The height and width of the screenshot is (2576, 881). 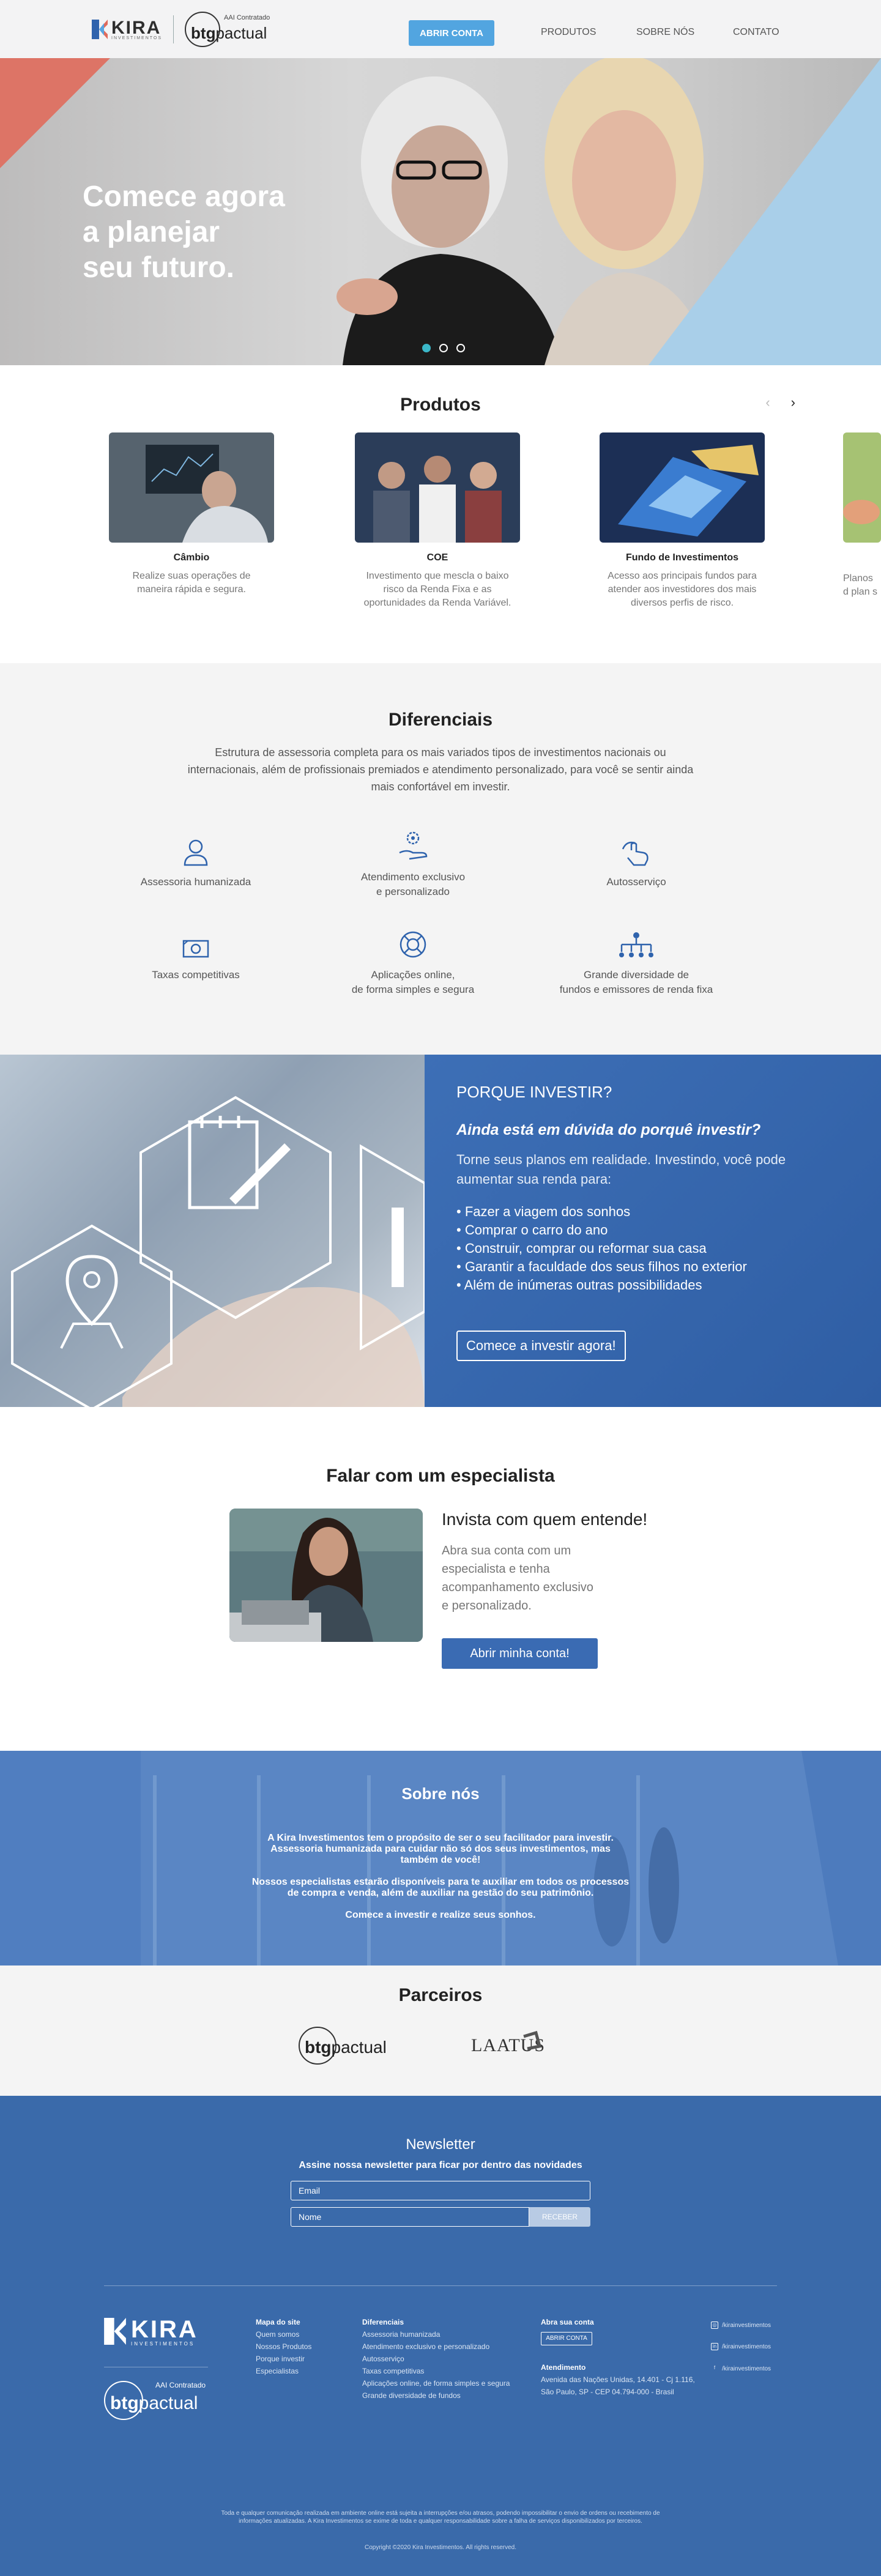 What do you see at coordinates (441, 720) in the screenshot?
I see `differentials-title: Diferenciais` at bounding box center [441, 720].